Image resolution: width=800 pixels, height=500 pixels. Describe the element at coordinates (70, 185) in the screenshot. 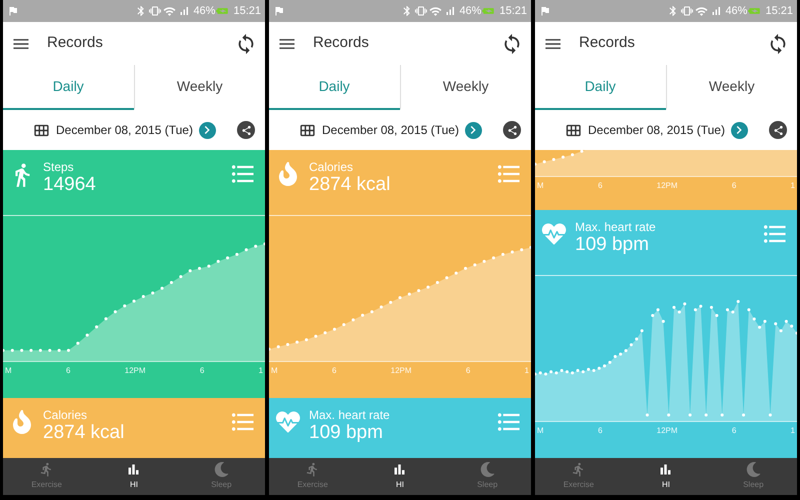

I see `metric-value: 14964` at that location.